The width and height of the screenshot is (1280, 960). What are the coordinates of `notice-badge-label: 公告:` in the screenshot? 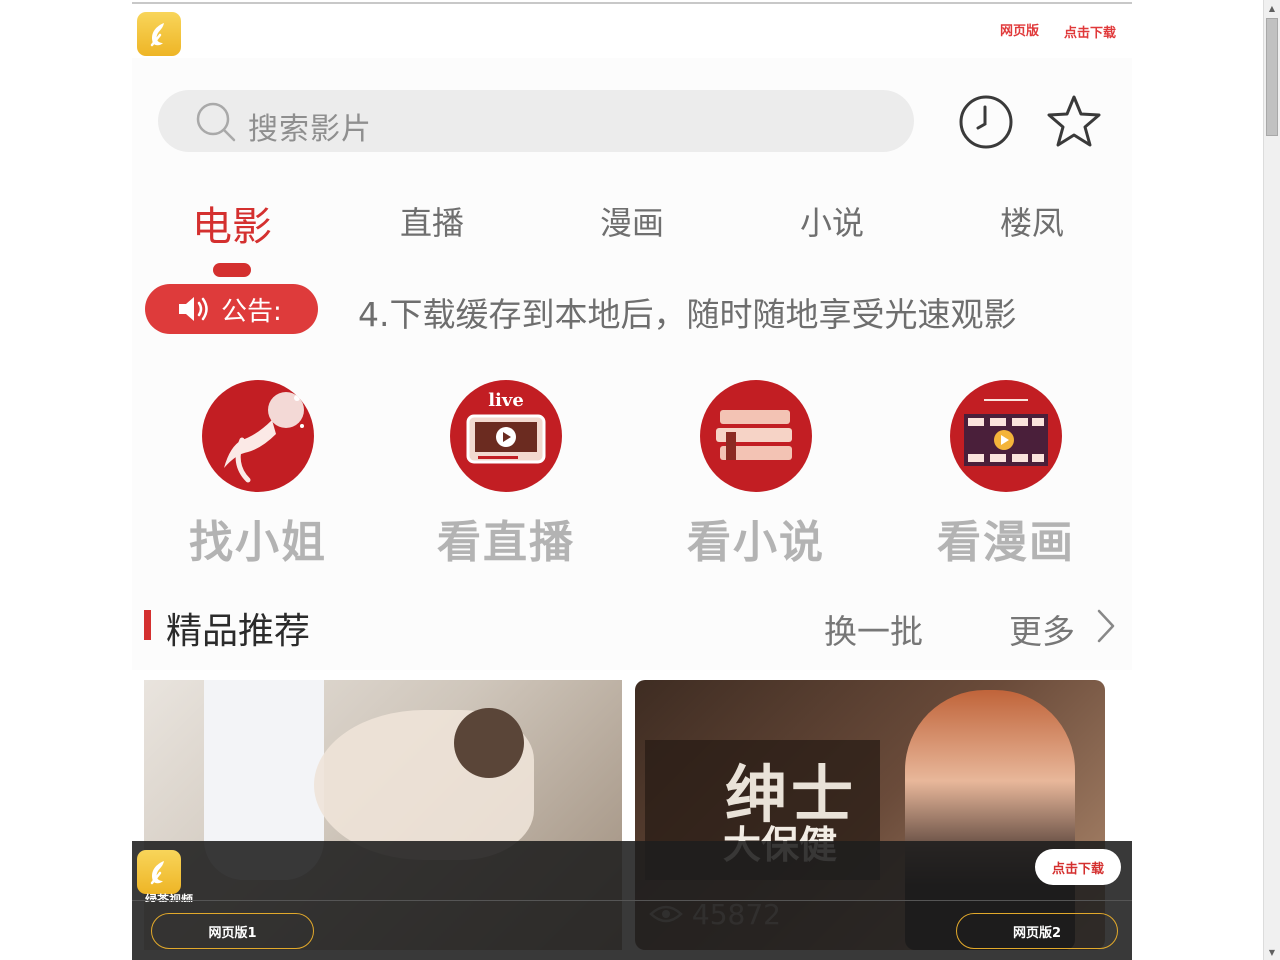 It's located at (251, 311).